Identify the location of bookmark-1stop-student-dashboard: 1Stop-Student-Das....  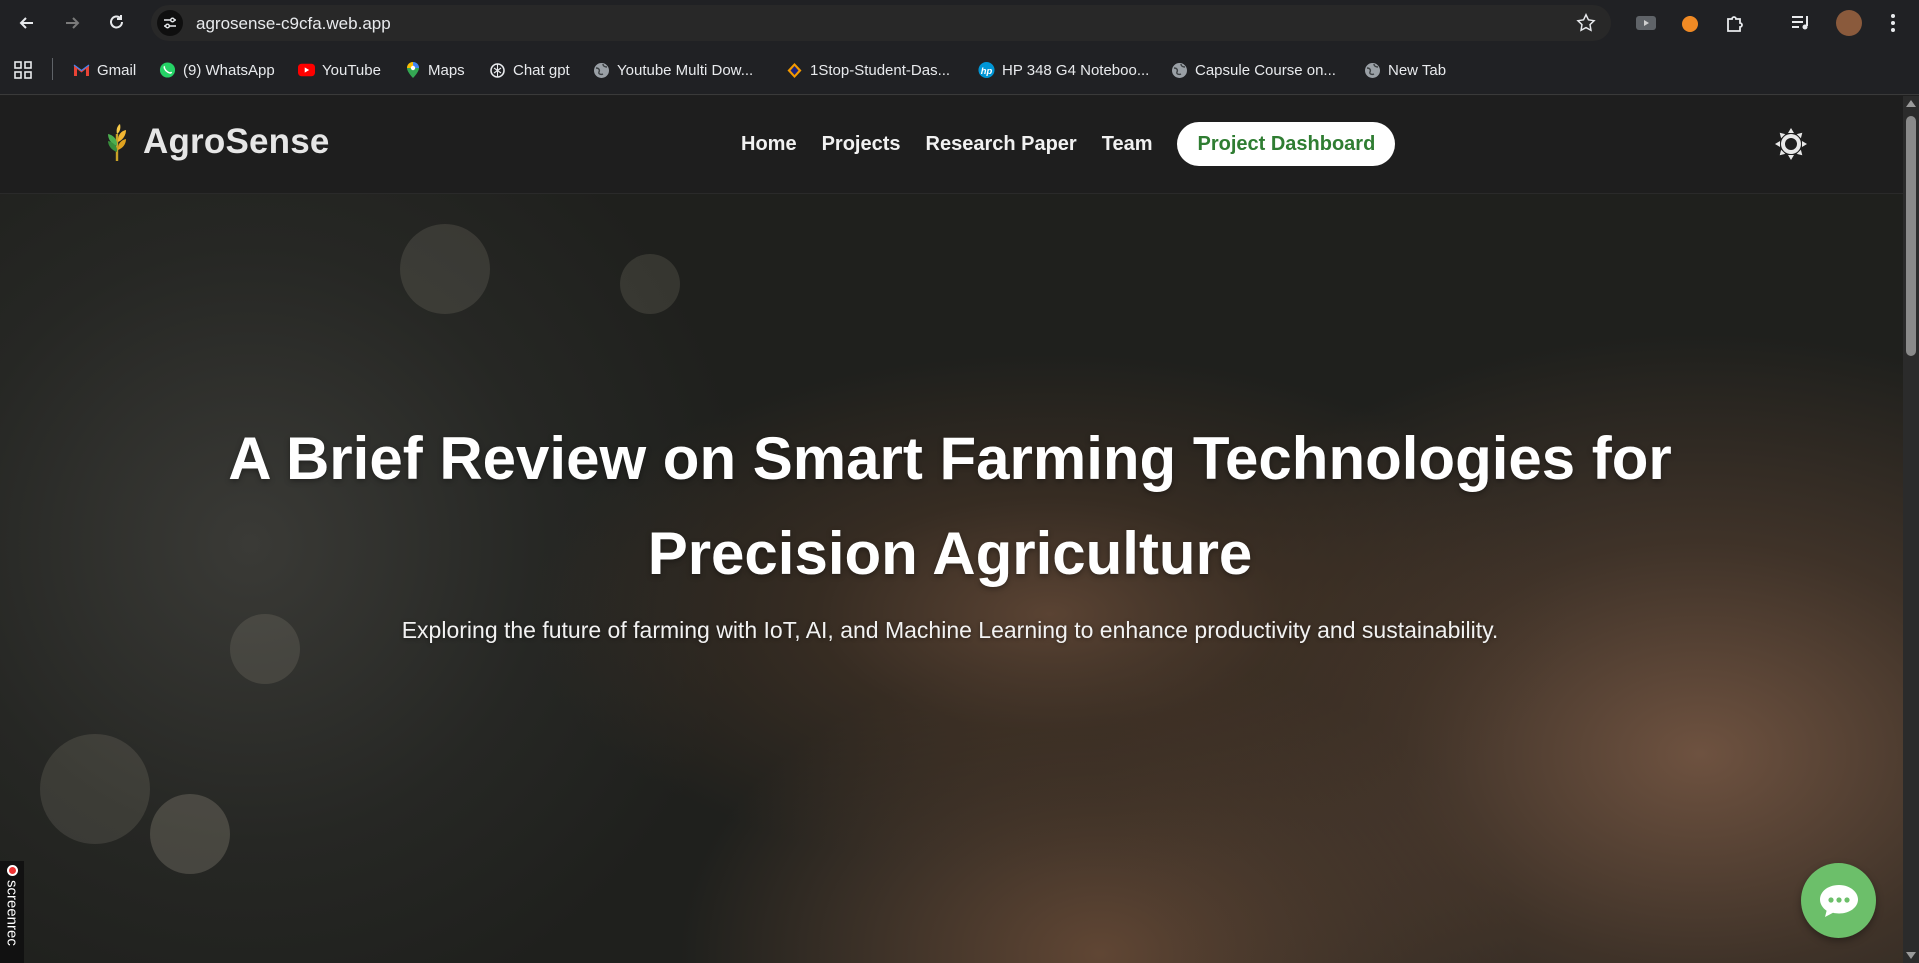
(868, 70).